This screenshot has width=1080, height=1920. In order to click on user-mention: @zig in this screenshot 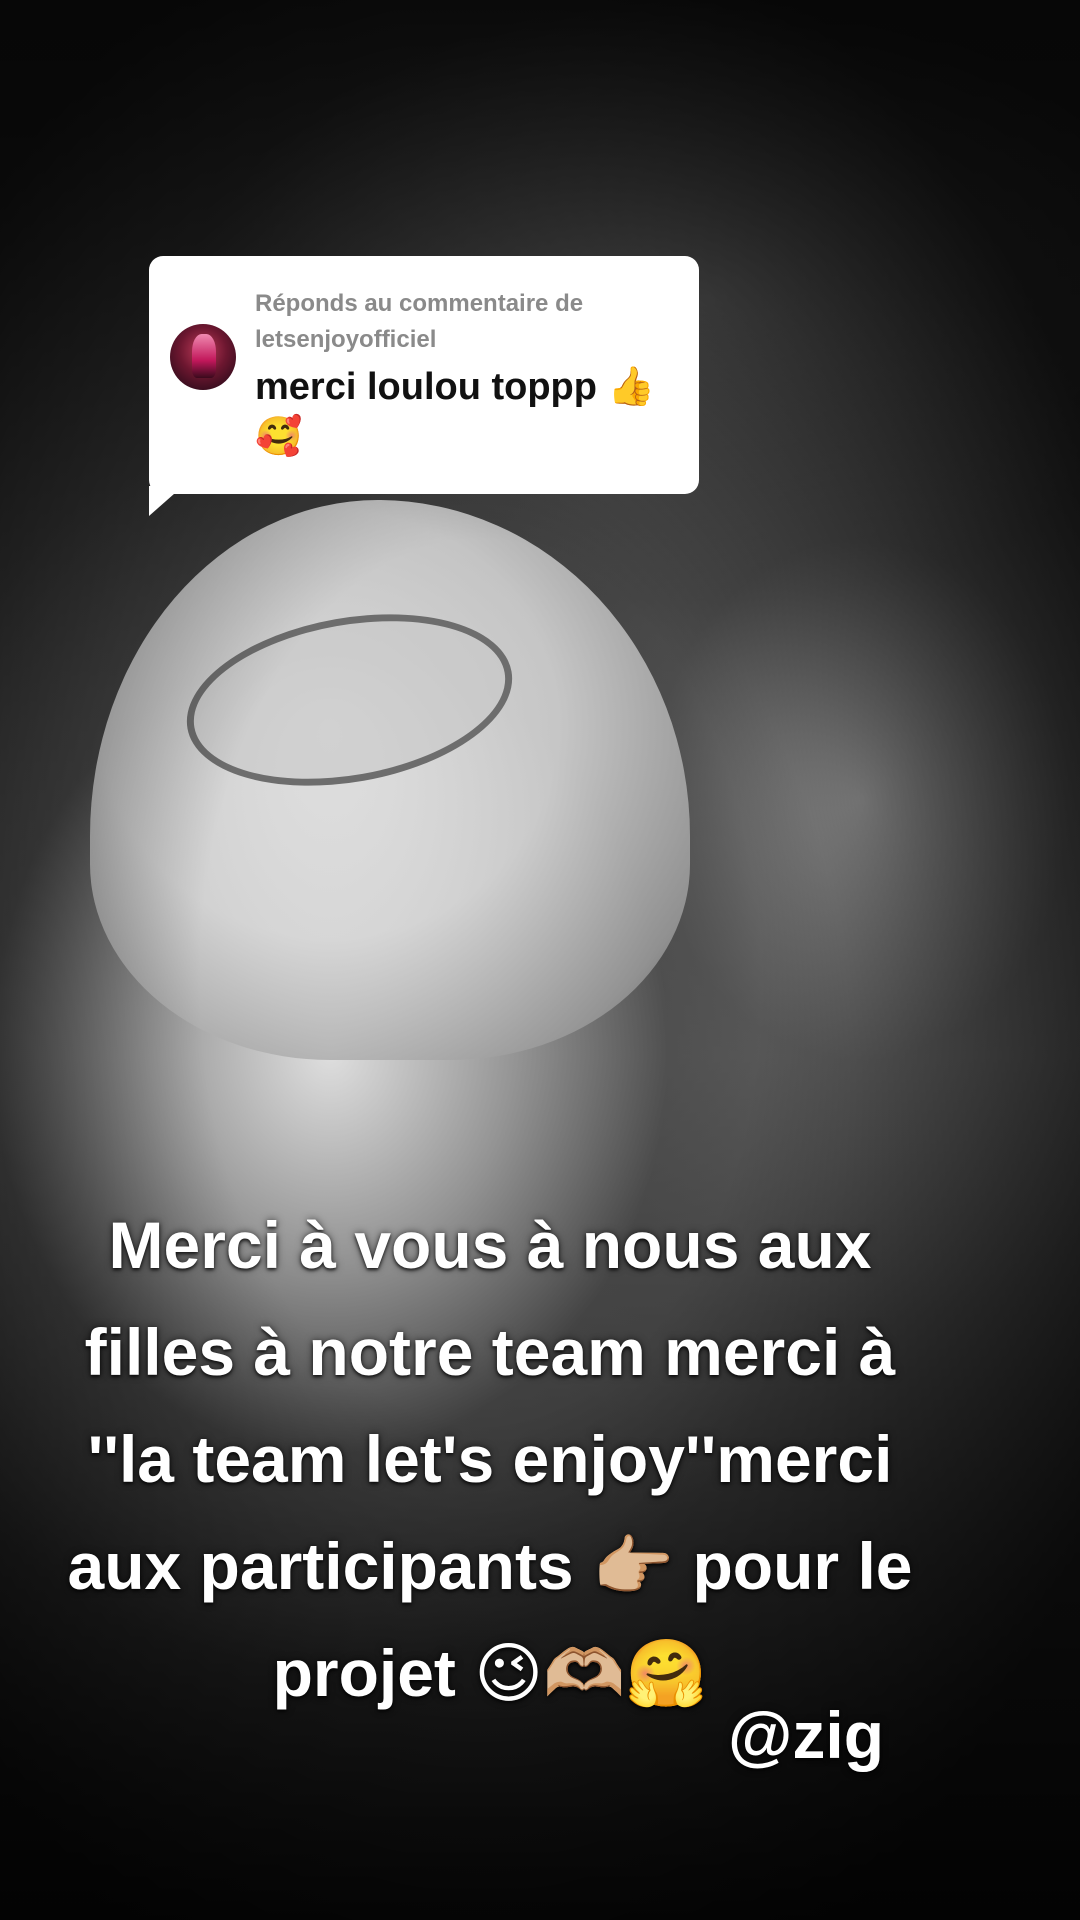, I will do `click(806, 1735)`.